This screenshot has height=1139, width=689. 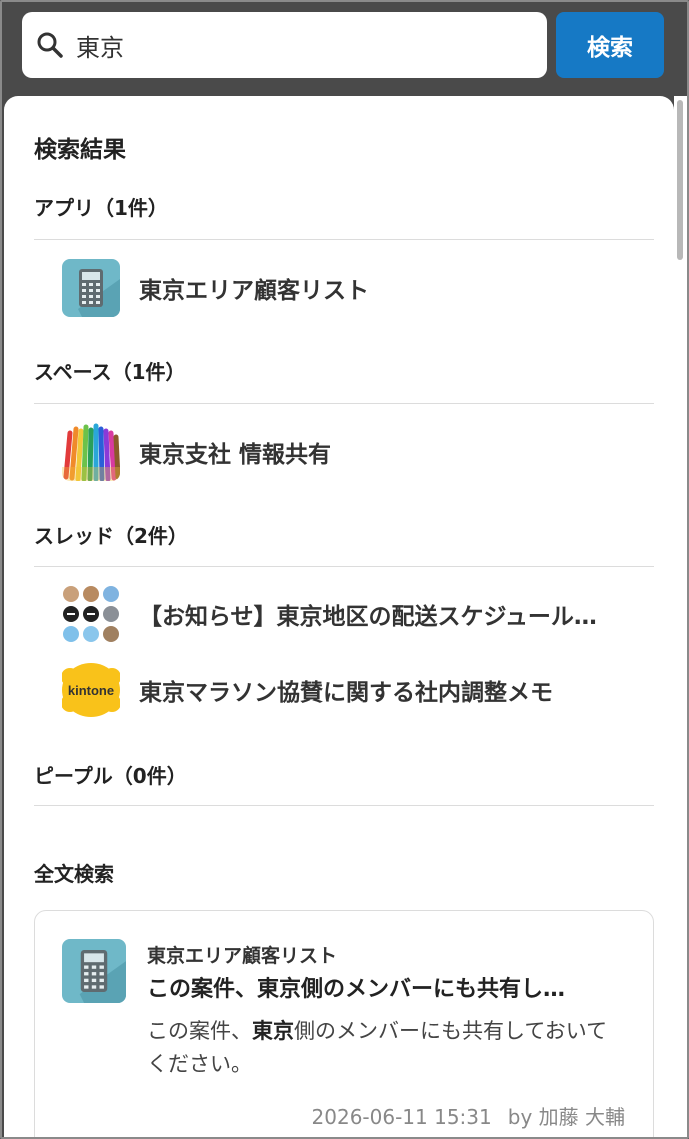 I want to click on section-heading-spaces: スペース（1件）, so click(x=110, y=372).